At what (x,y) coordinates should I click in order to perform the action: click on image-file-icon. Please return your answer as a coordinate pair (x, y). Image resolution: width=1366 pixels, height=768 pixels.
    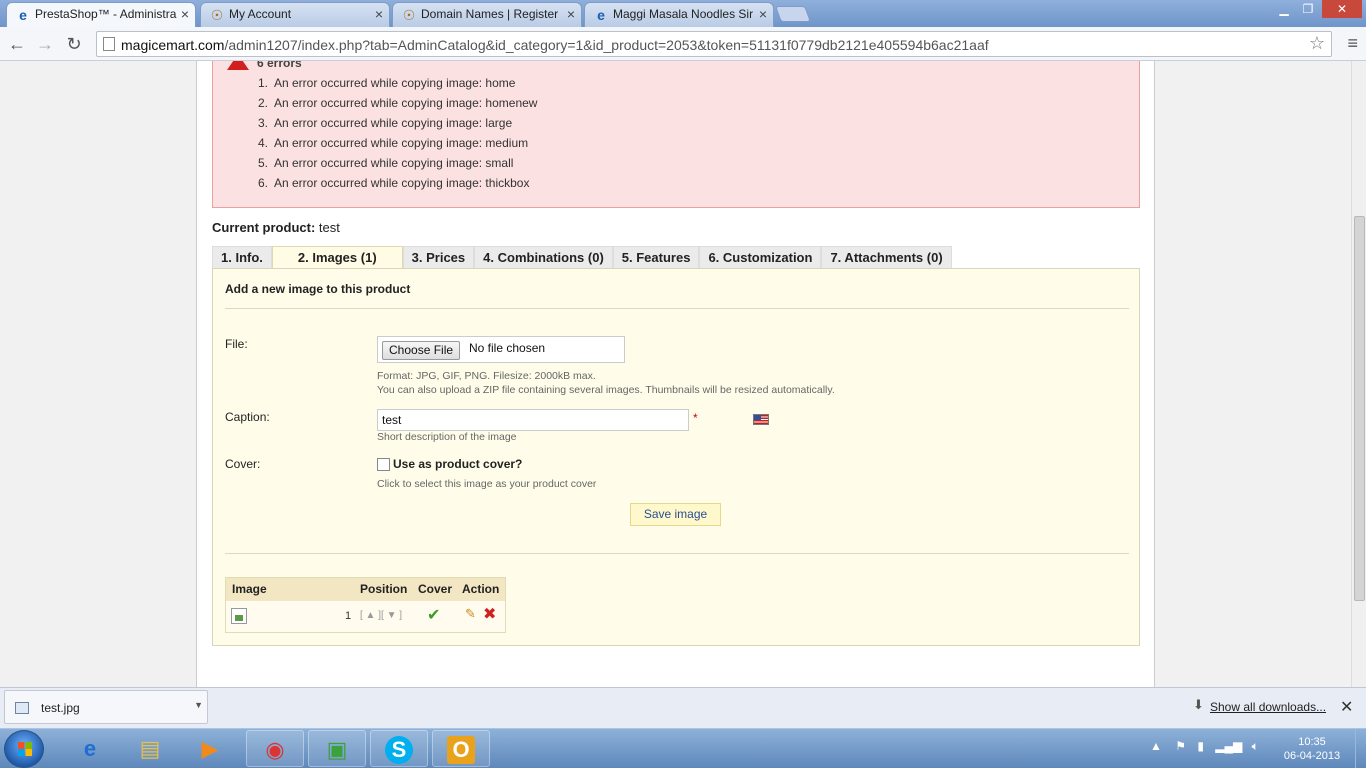
    Looking at the image, I should click on (22, 708).